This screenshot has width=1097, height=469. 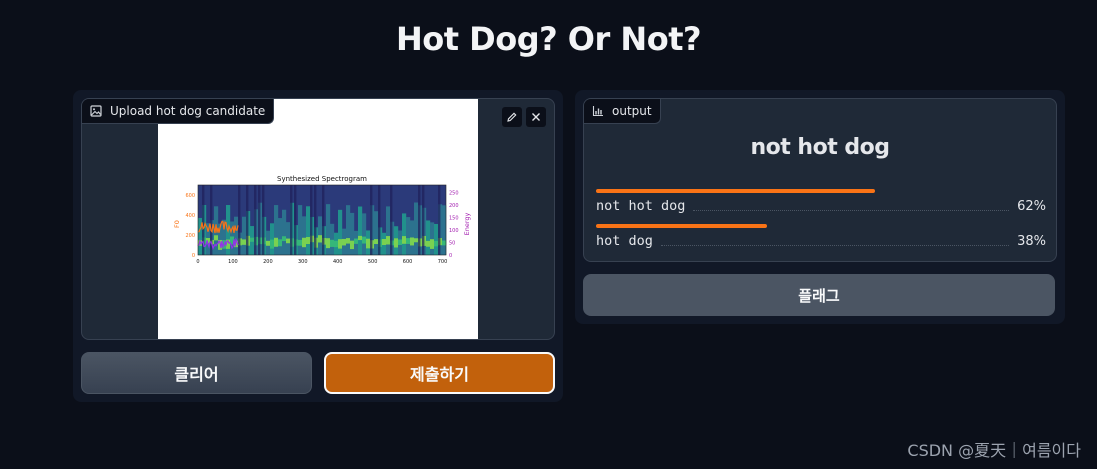 What do you see at coordinates (641, 206) in the screenshot?
I see `confidence-label: not hot dog` at bounding box center [641, 206].